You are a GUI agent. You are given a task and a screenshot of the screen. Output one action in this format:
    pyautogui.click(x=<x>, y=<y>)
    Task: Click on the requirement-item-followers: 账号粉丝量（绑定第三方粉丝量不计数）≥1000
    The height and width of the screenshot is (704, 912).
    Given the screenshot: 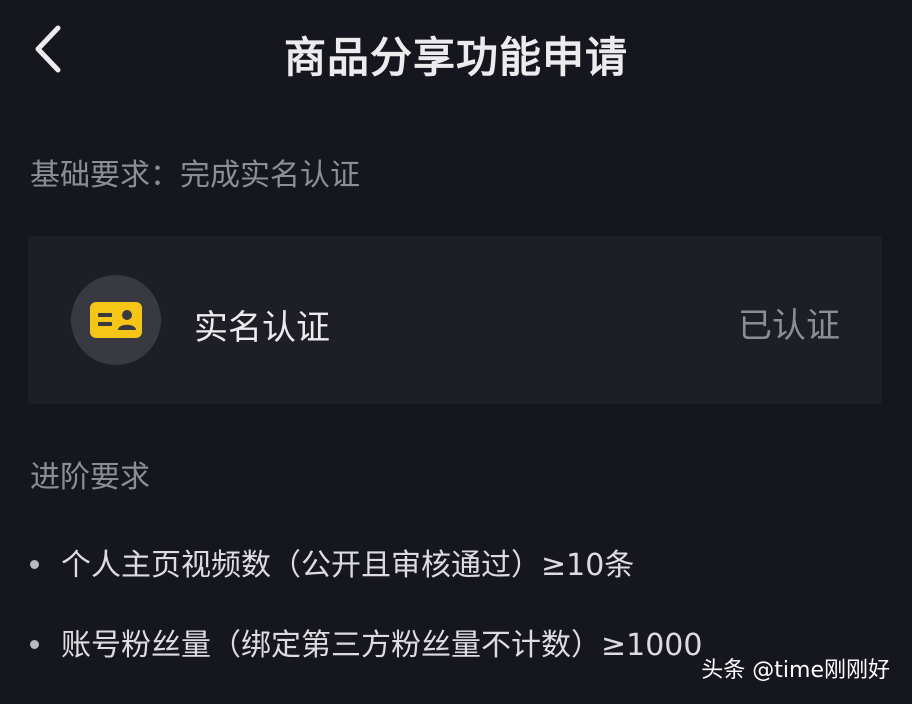 What is the action you would take?
    pyautogui.click(x=366, y=642)
    